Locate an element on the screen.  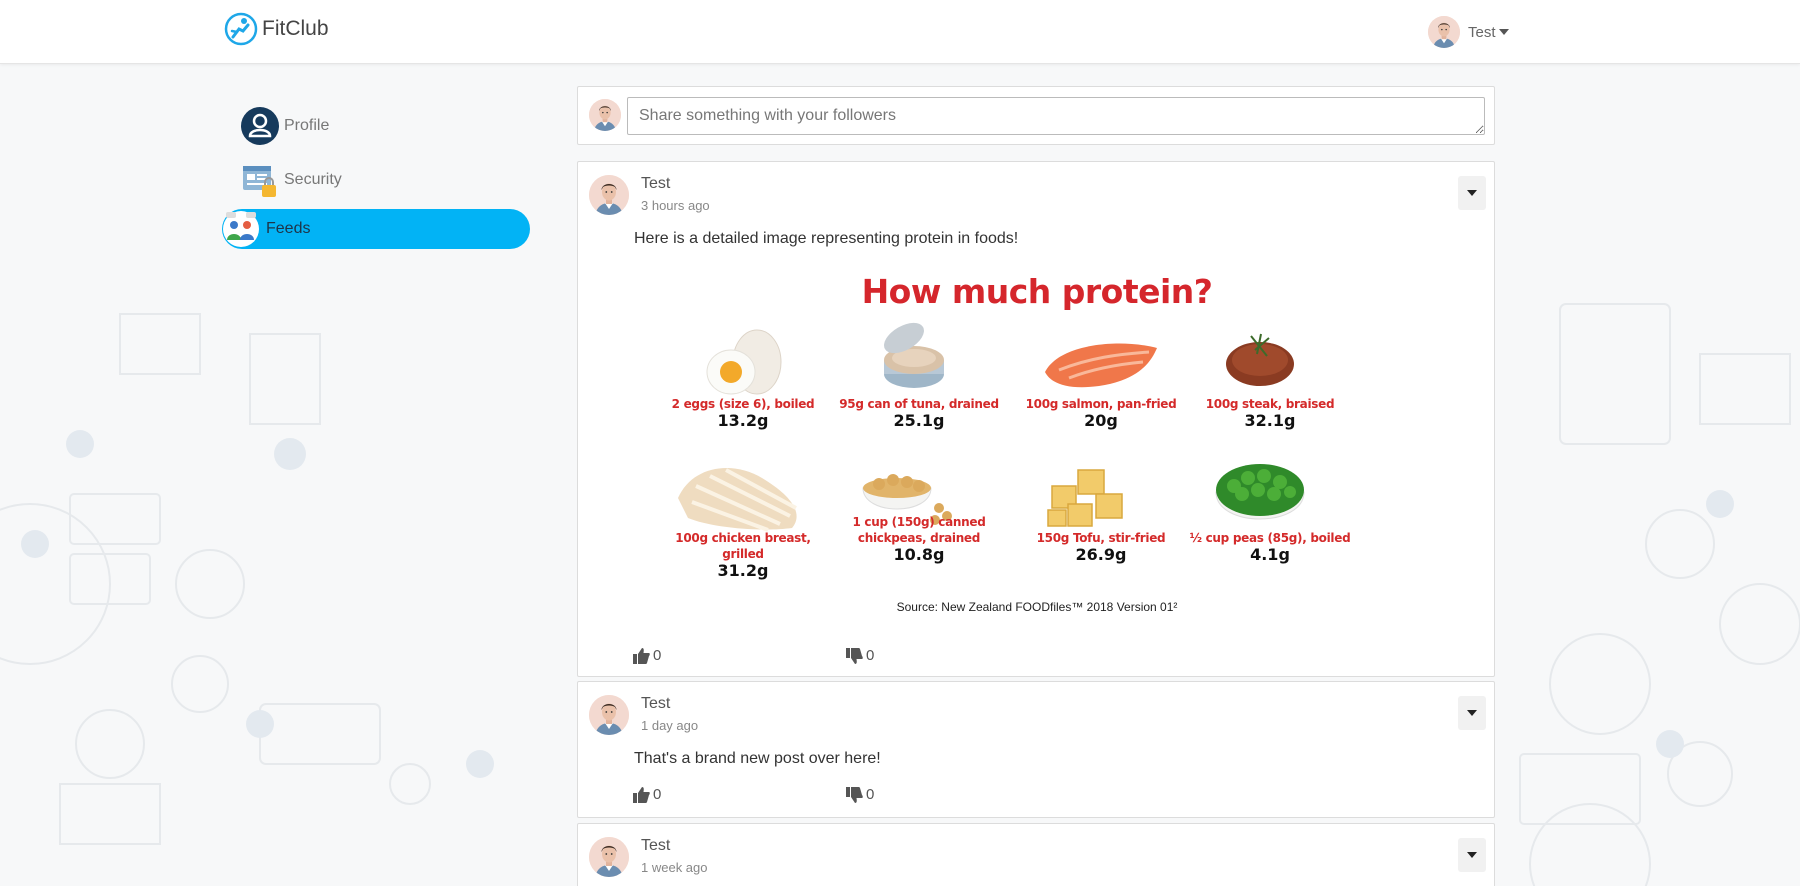
salmon-icon is located at coordinates (1101, 365).